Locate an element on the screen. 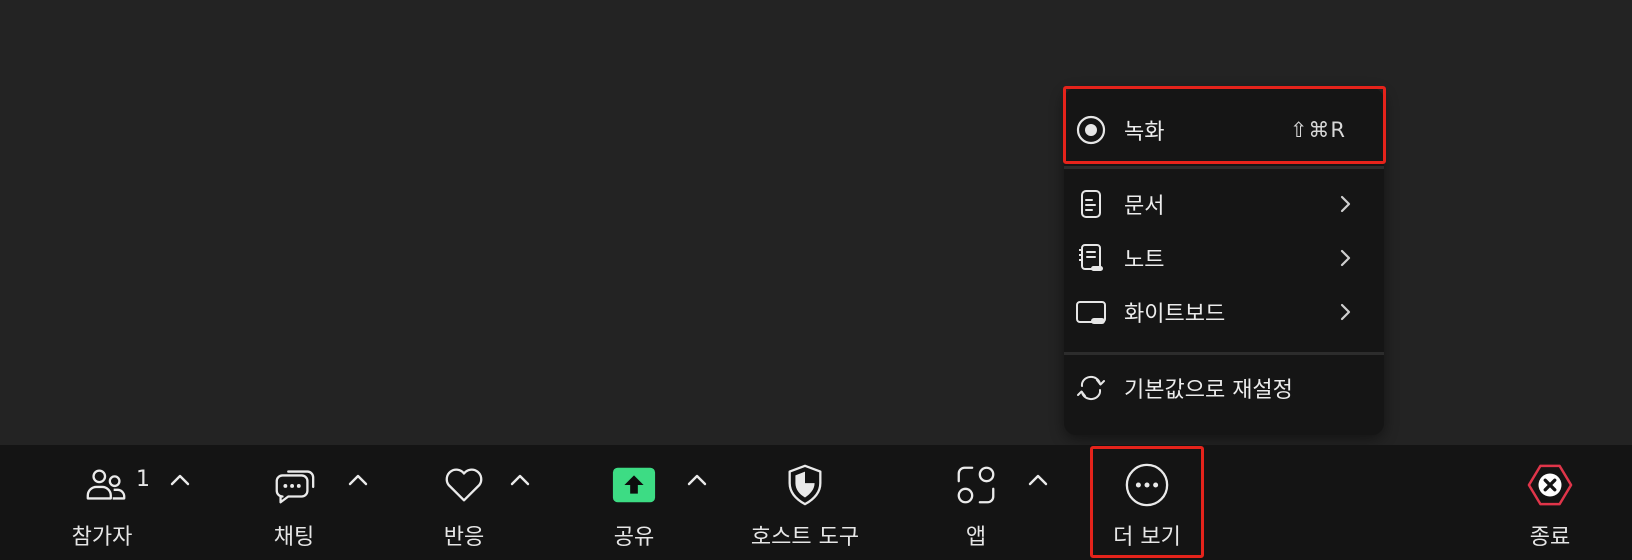 The image size is (1632, 560). heart-icon is located at coordinates (464, 485).